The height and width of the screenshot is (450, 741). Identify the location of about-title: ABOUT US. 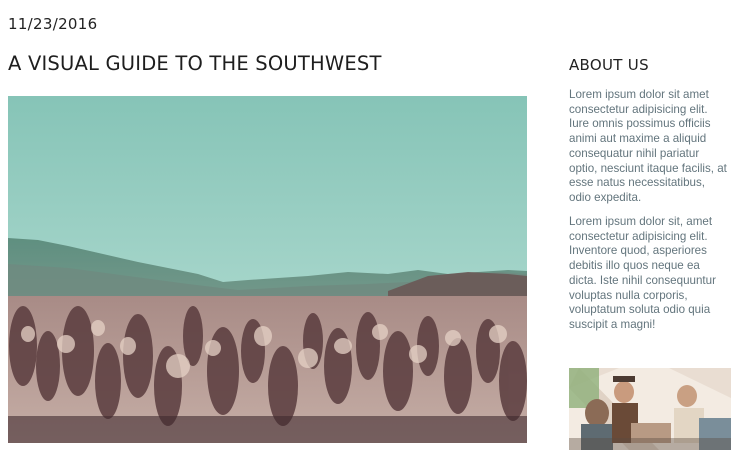
(609, 65).